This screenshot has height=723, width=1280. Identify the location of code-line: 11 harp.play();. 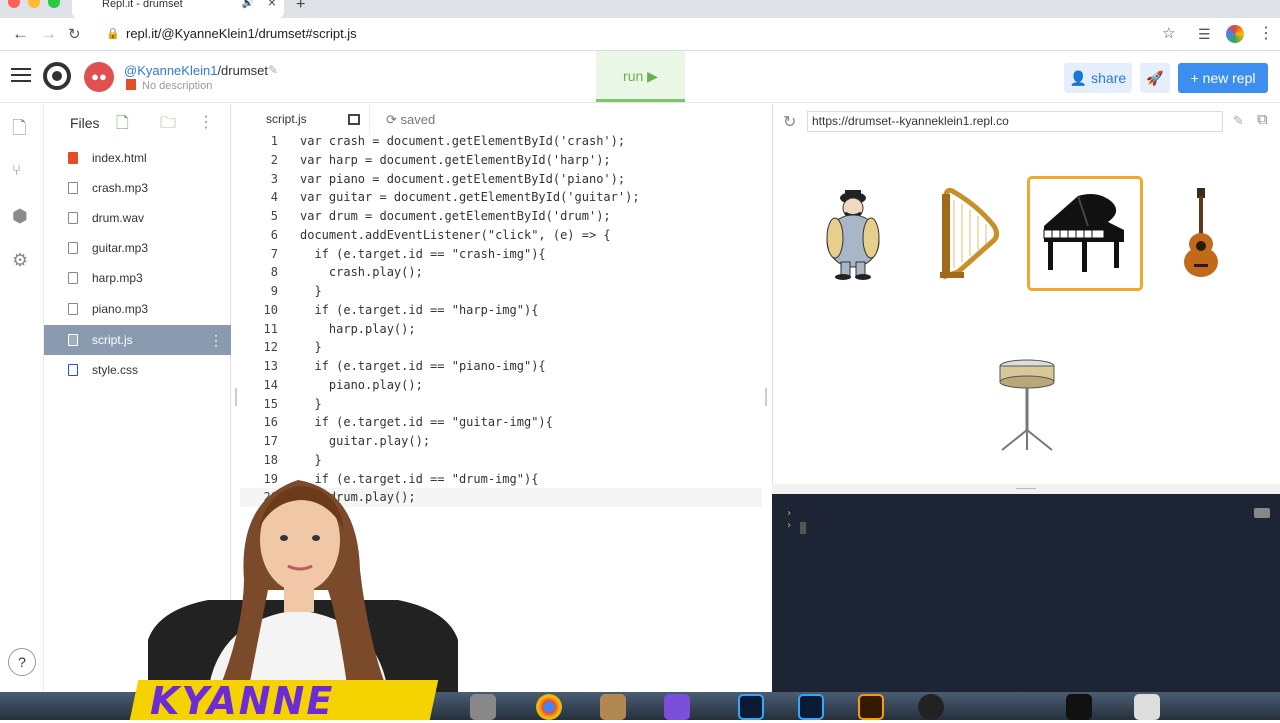
(501, 329).